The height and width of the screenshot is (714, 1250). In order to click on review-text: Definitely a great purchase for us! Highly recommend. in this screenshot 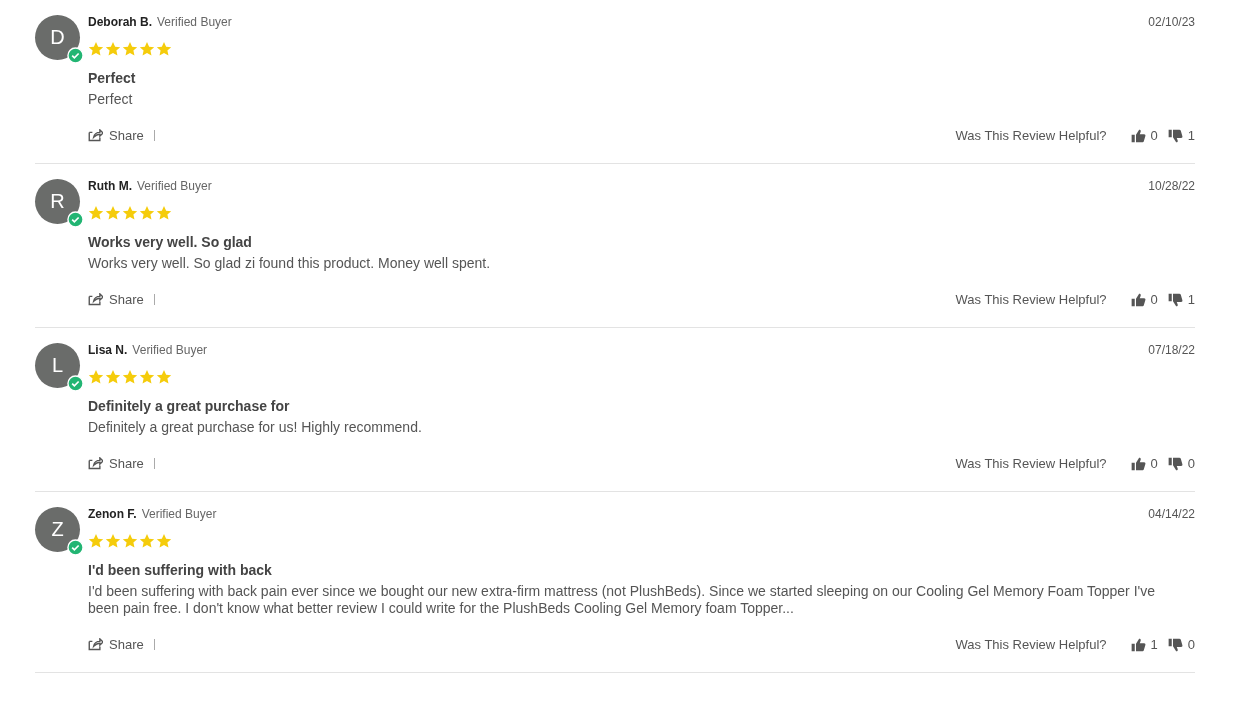, I will do `click(255, 427)`.